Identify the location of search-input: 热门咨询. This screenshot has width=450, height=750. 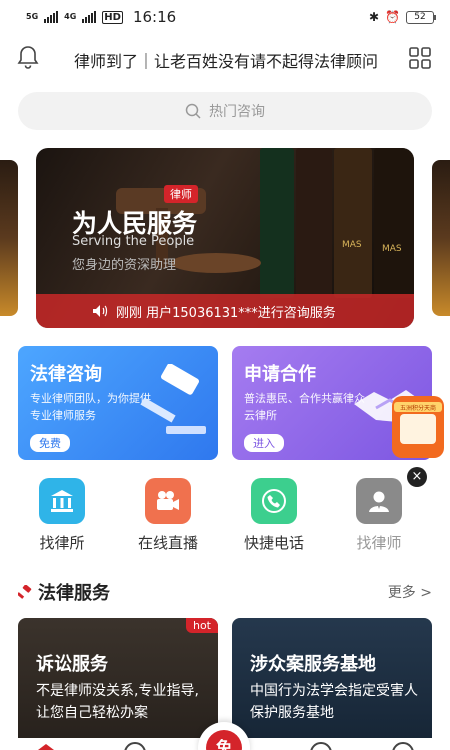
(225, 111).